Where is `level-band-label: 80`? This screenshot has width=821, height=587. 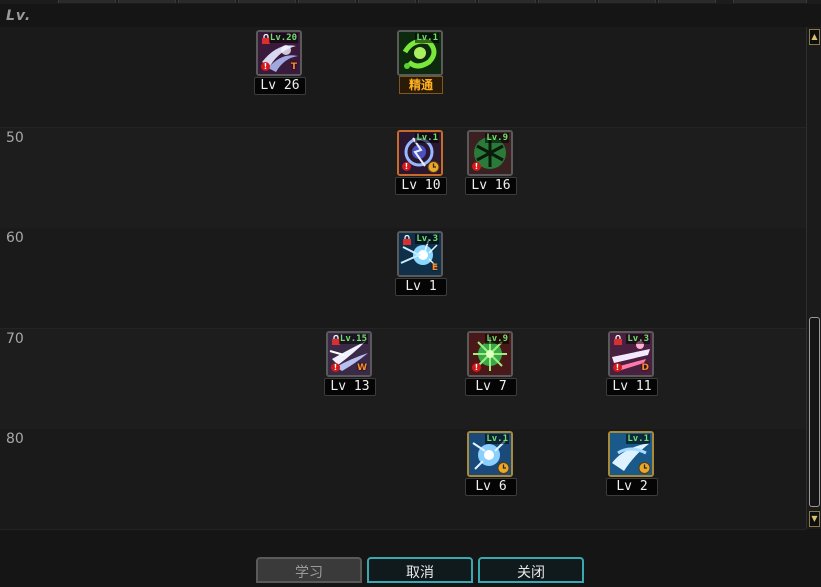 level-band-label: 80 is located at coordinates (15, 439).